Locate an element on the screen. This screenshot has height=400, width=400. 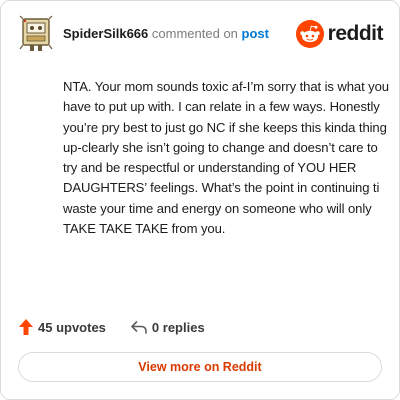
username-link: SpiderSilk666 is located at coordinates (105, 33).